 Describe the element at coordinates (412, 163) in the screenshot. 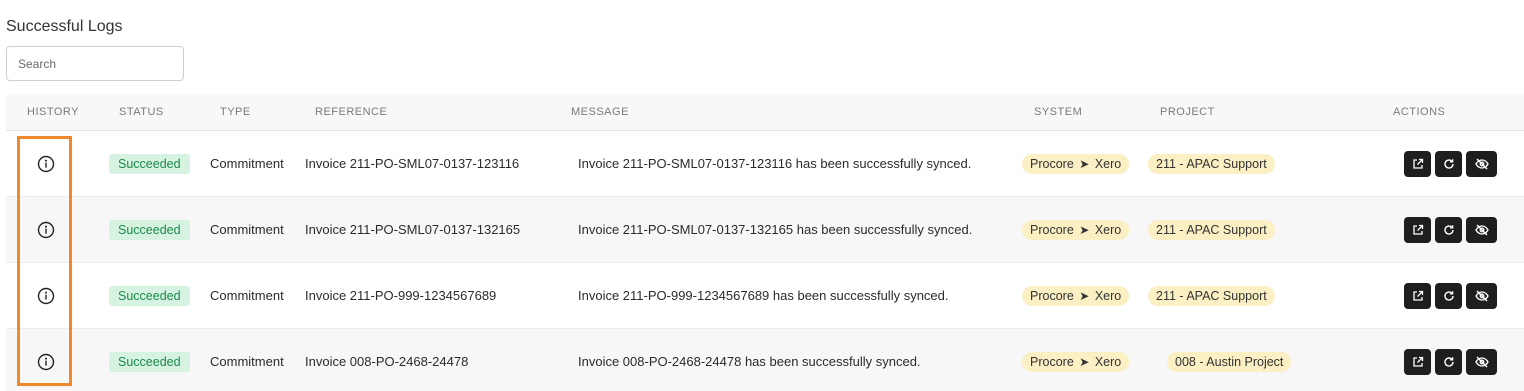

I see `reference-cell: Invoice 211-PO-SML07-0137-123116` at that location.